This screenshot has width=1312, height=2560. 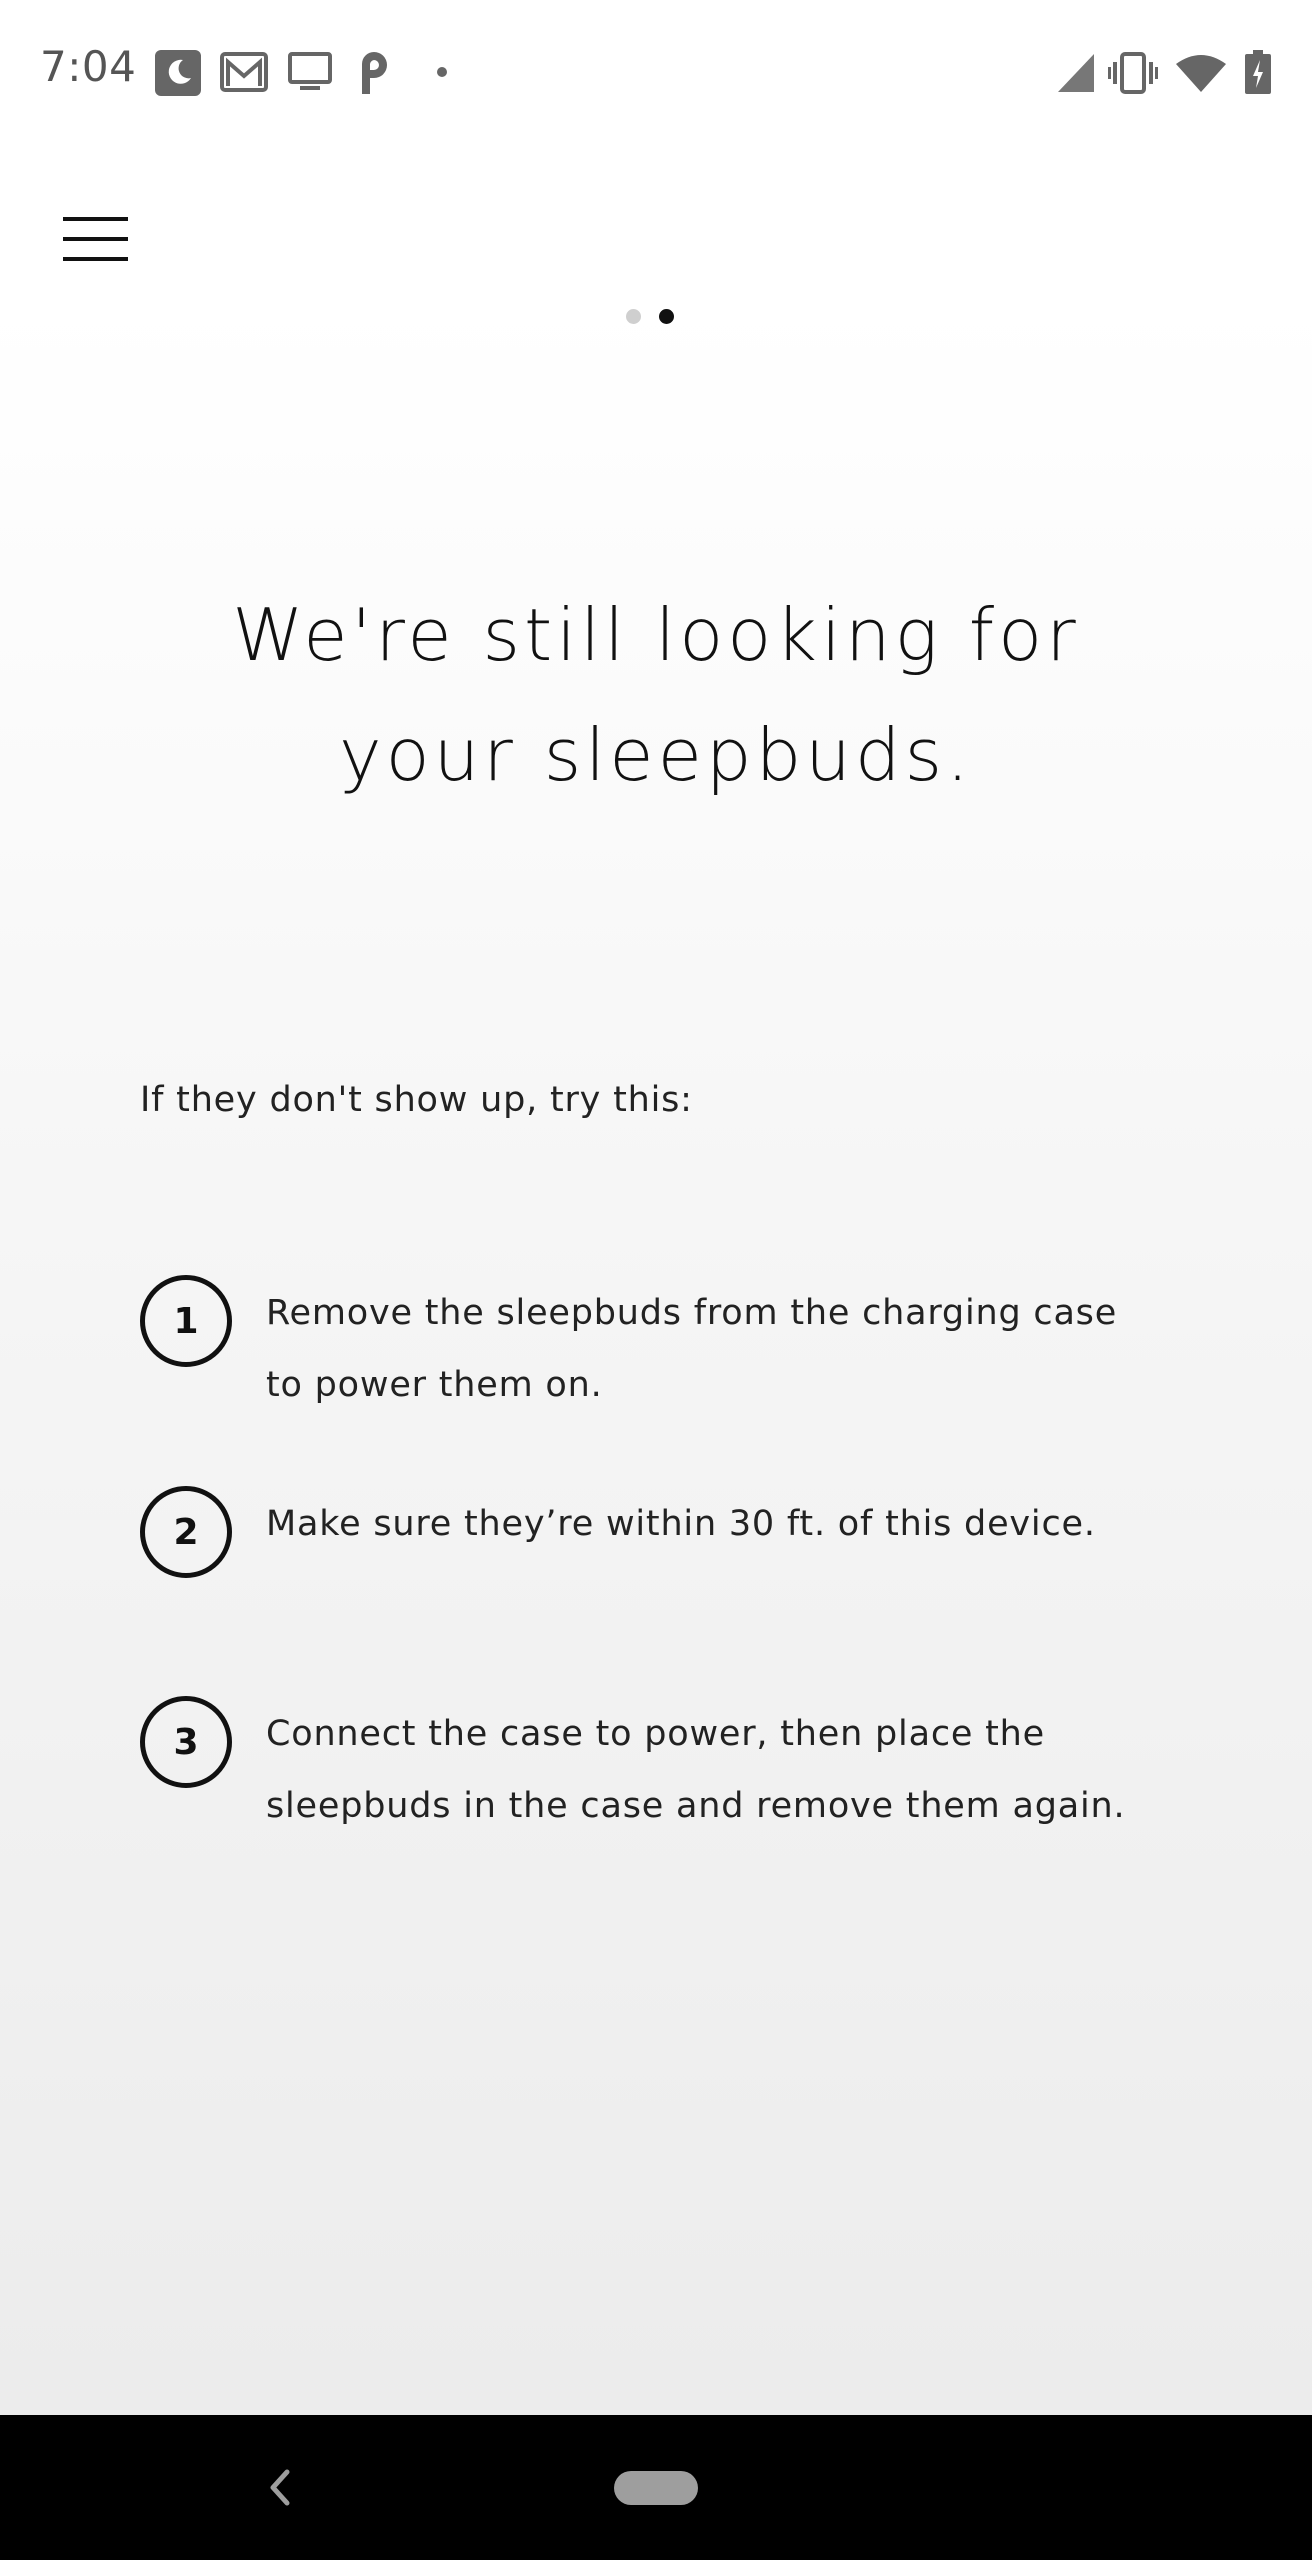 I want to click on intro-text: If they don't show up, try this:, so click(x=416, y=1100).